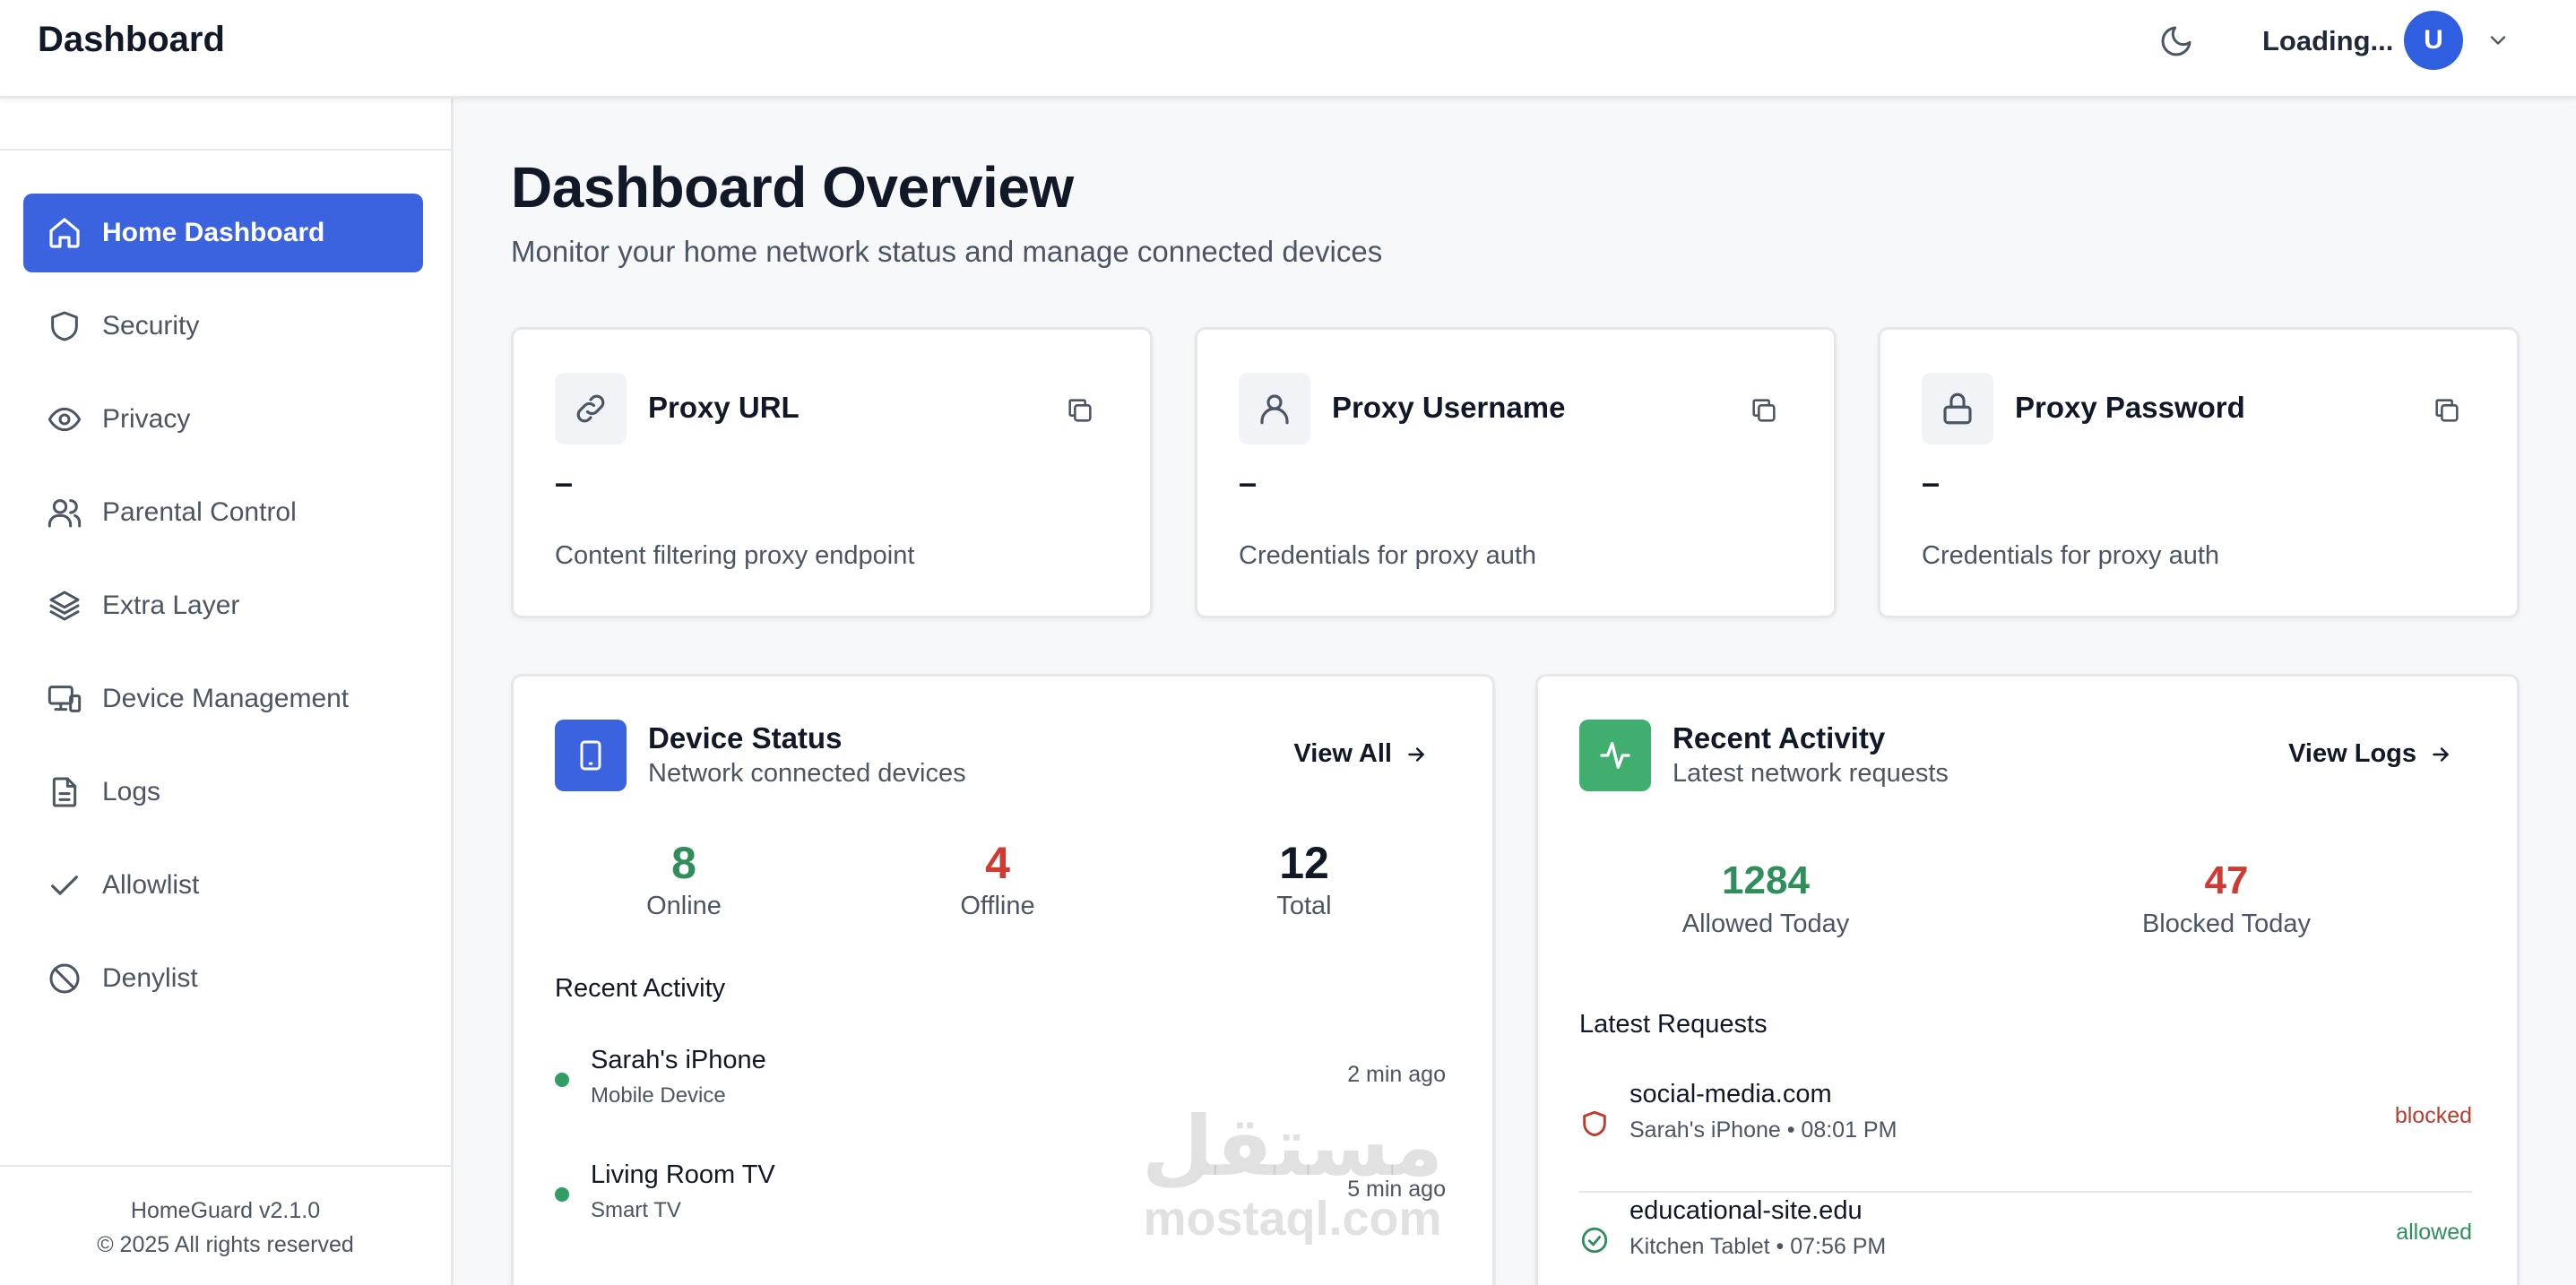 The image size is (2576, 1285). Describe the element at coordinates (724, 407) in the screenshot. I see `proxy-card-title: Proxy URL` at that location.